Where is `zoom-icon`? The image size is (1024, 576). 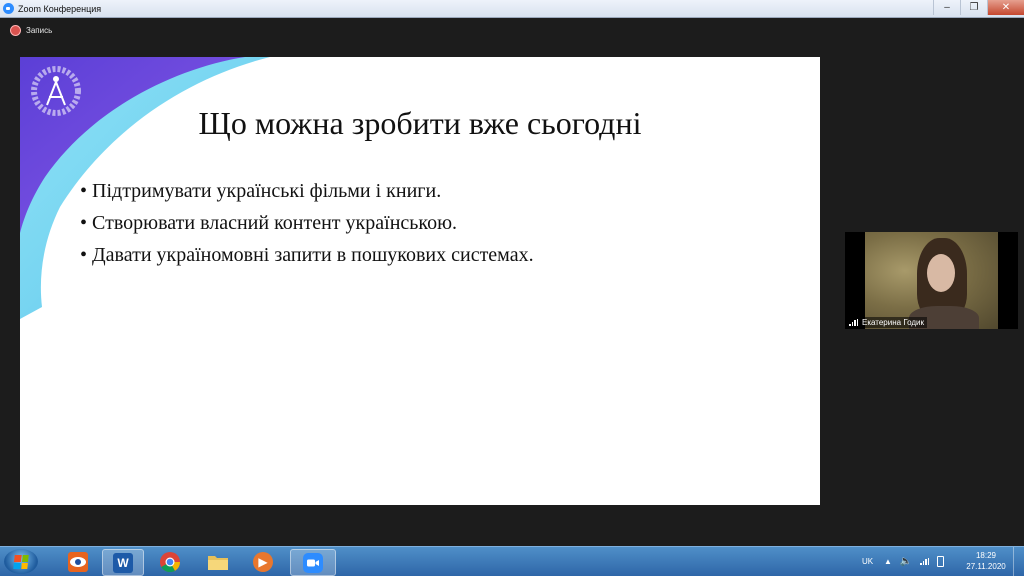 zoom-icon is located at coordinates (313, 562).